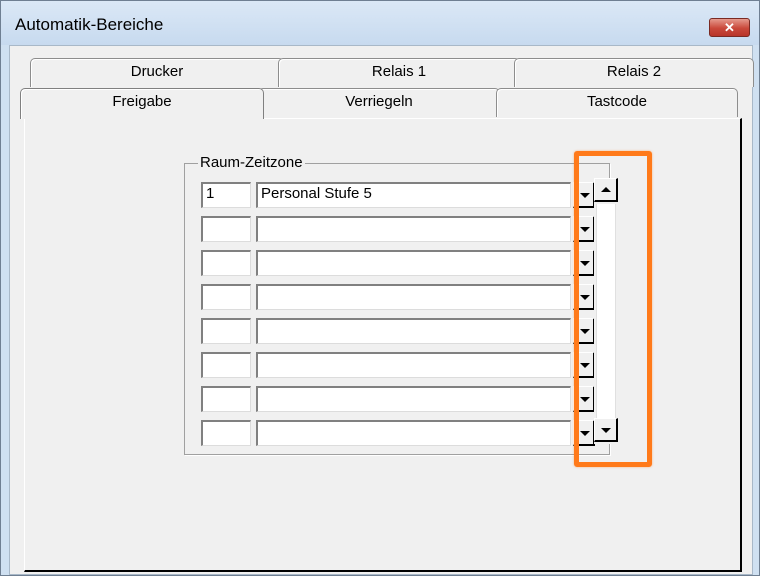  I want to click on tab-drucker: Drucker, so click(157, 72).